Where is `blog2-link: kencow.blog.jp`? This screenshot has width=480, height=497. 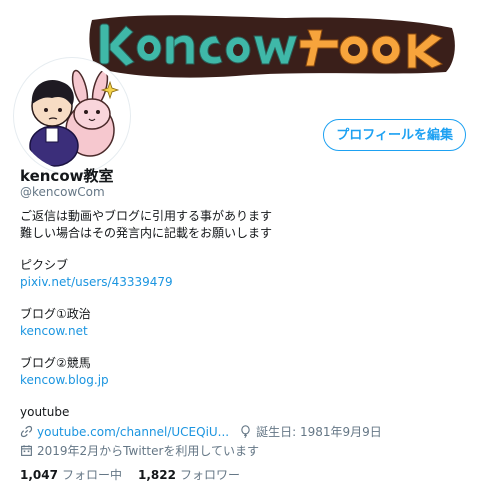 blog2-link: kencow.blog.jp is located at coordinates (240, 380).